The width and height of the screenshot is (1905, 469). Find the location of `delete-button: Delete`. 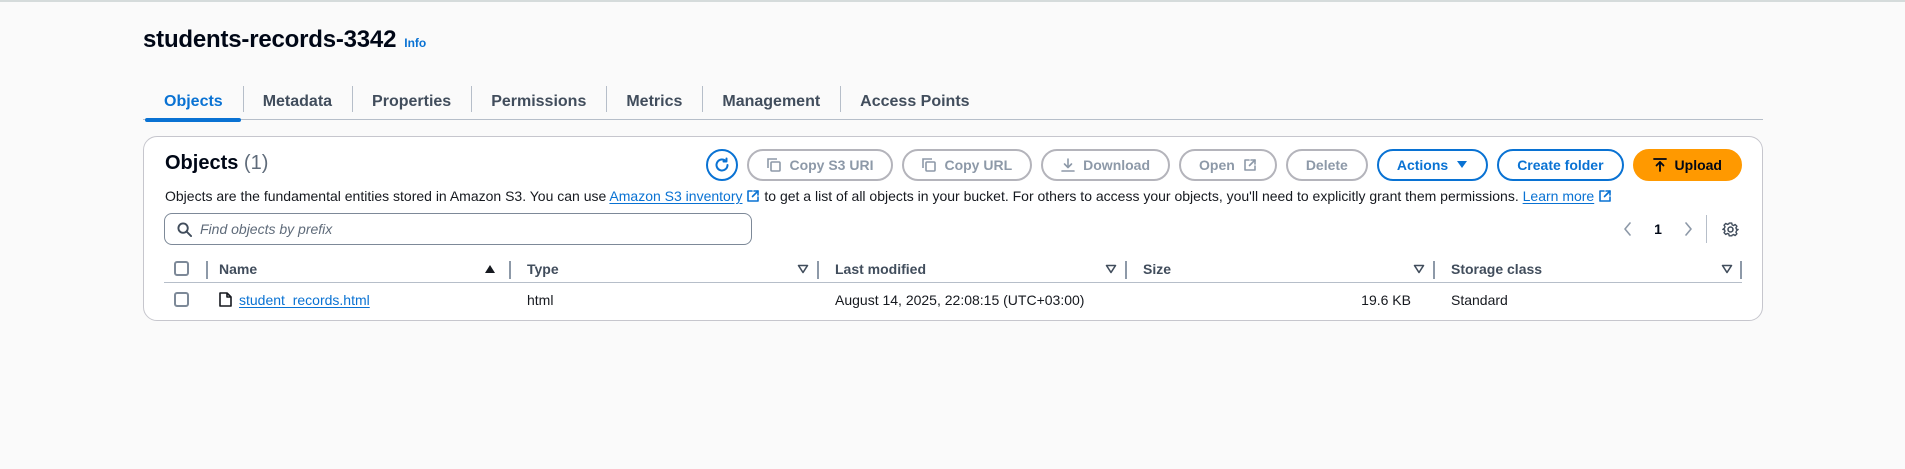

delete-button: Delete is located at coordinates (1326, 165).